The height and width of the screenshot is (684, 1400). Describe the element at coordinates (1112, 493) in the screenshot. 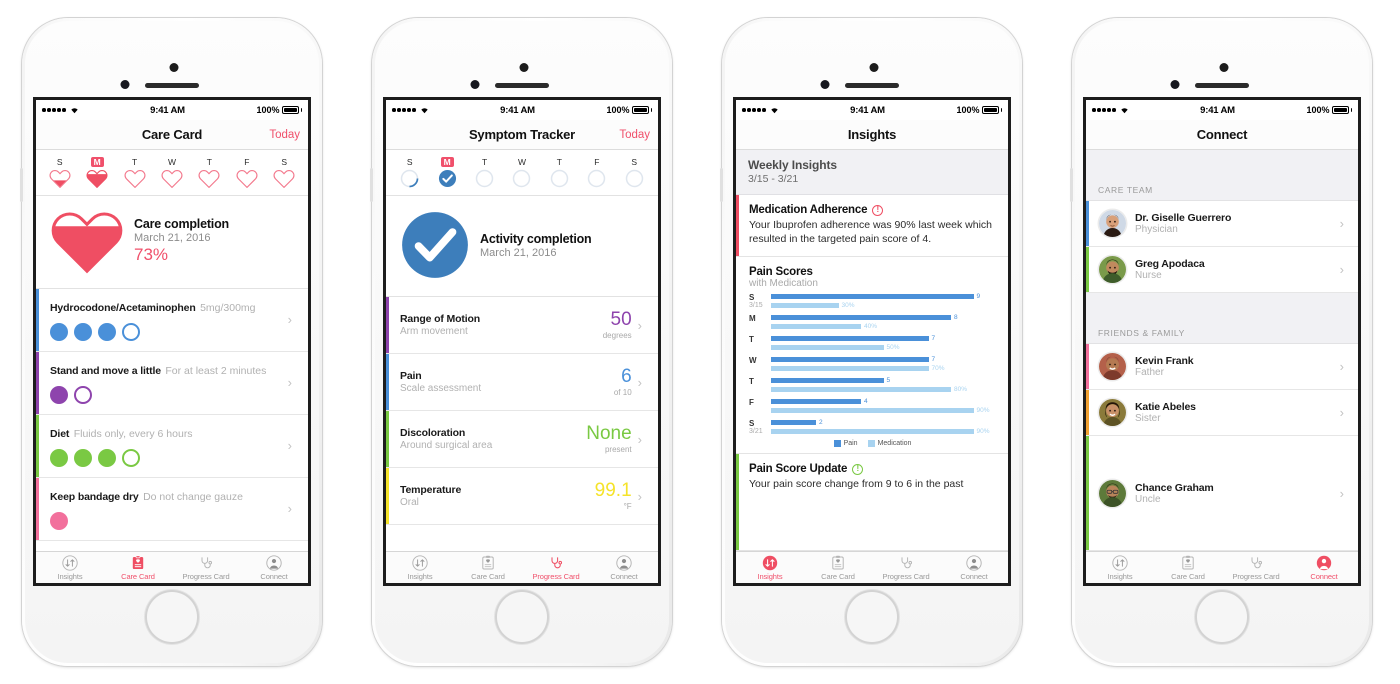

I see `avatar` at that location.